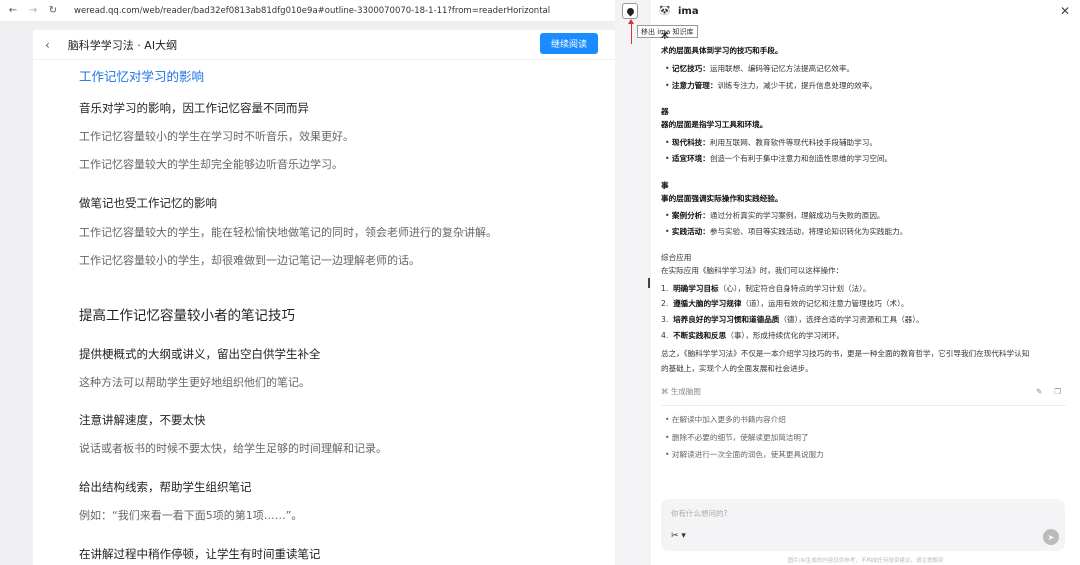 The width and height of the screenshot is (1080, 565). What do you see at coordinates (665, 111) in the screenshot?
I see `section-letter: 器` at bounding box center [665, 111].